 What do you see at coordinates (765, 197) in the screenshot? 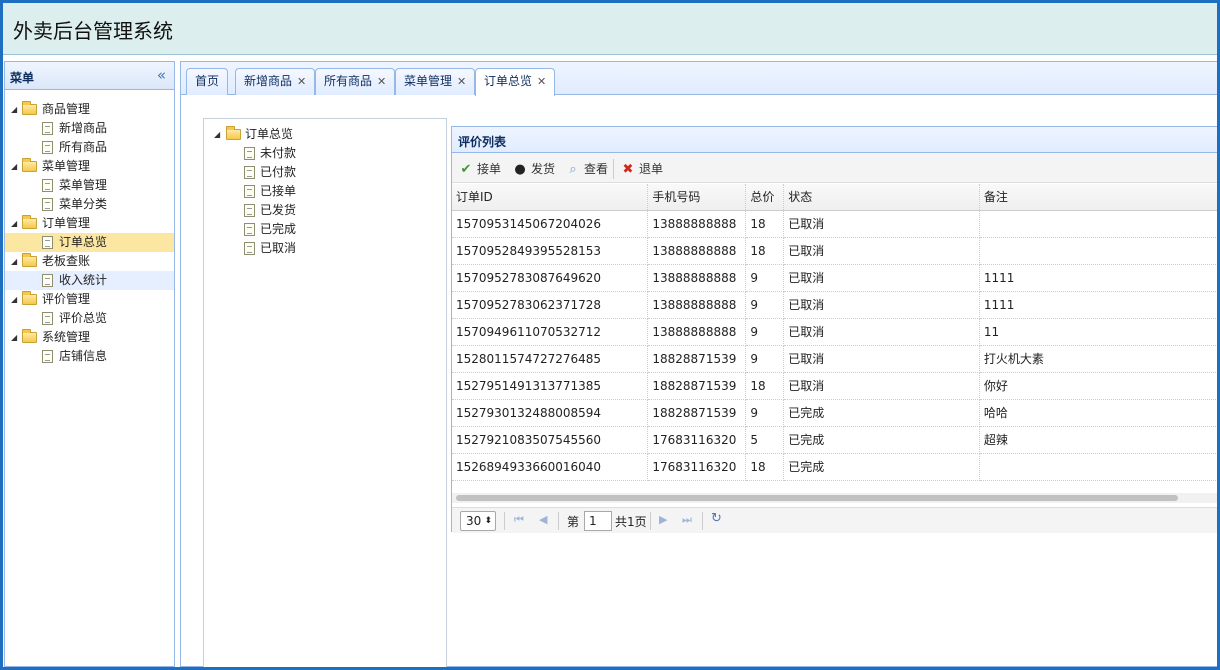
I see `col-total: 总价` at bounding box center [765, 197].